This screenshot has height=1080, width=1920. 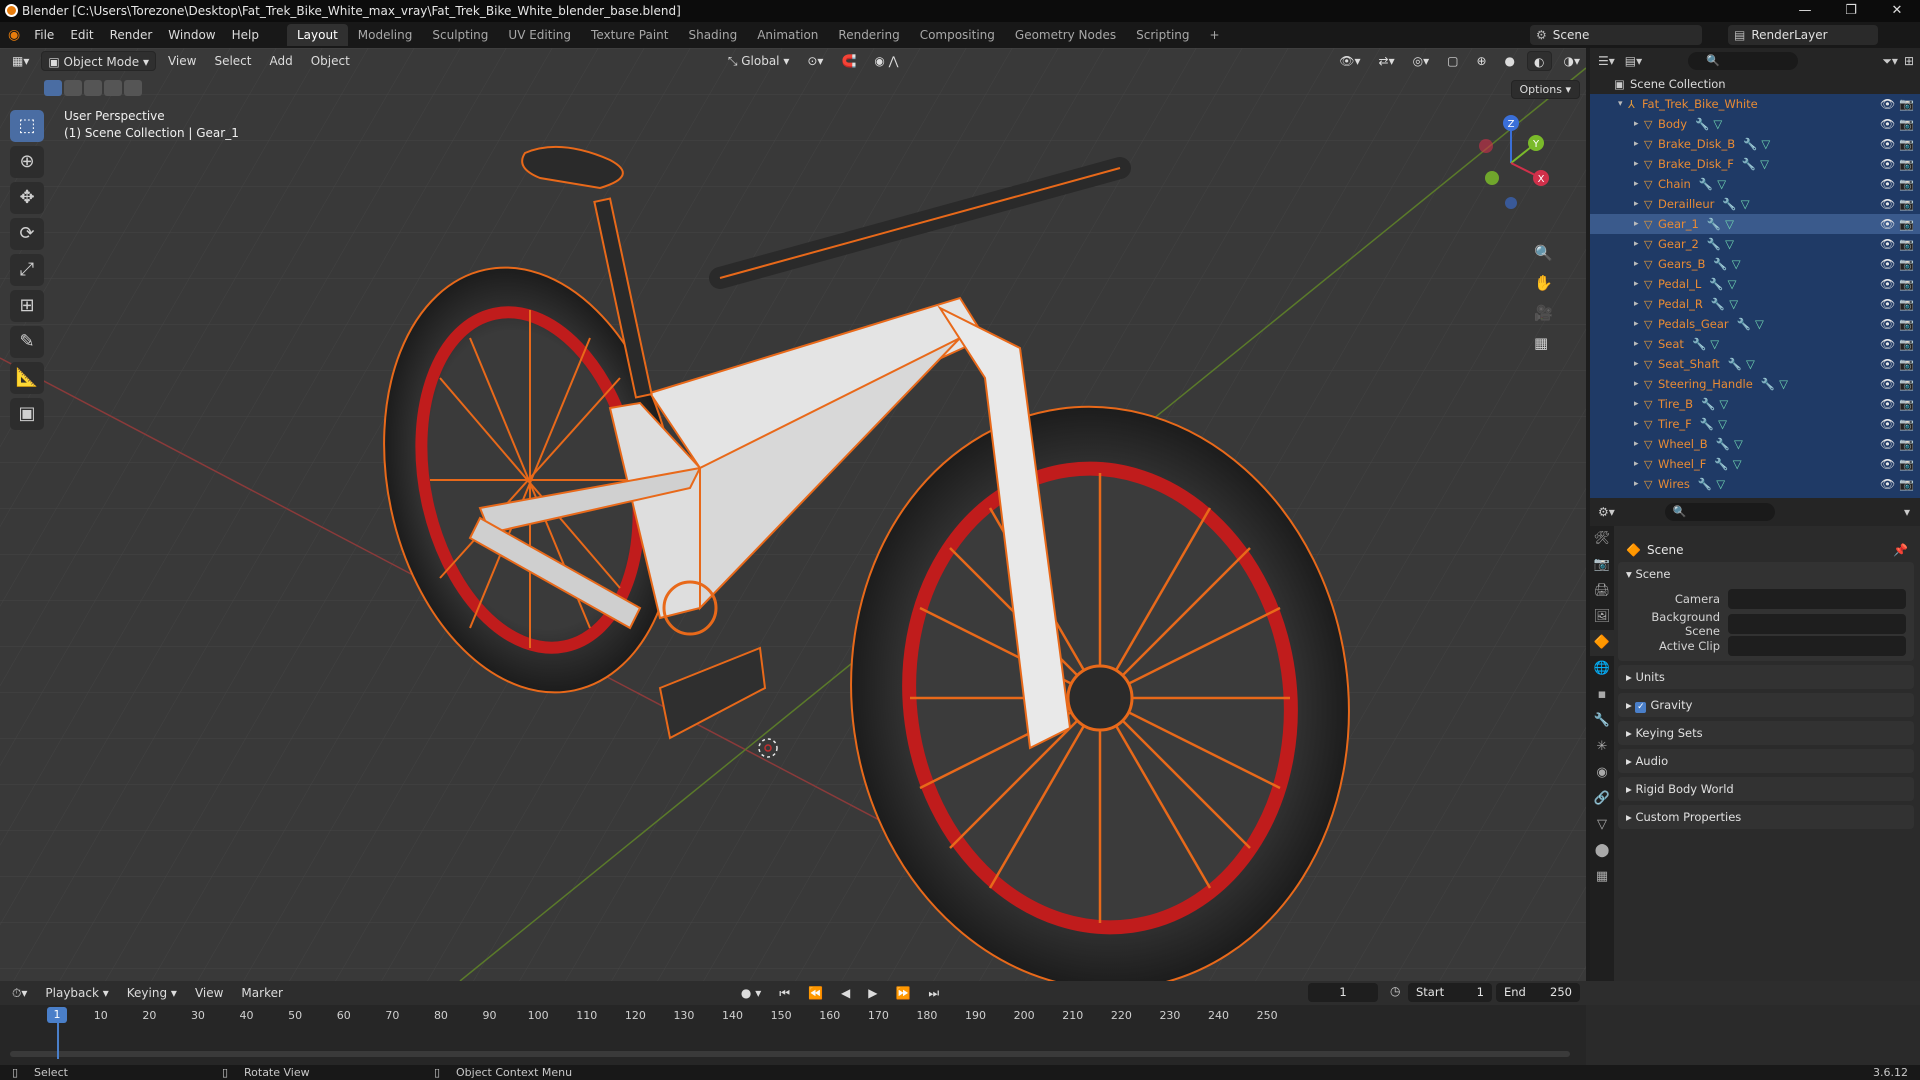 I want to click on outliner-object-row: ▸ ▽ Tire_B 🔧 ▽ 👁 📷, so click(x=1755, y=404).